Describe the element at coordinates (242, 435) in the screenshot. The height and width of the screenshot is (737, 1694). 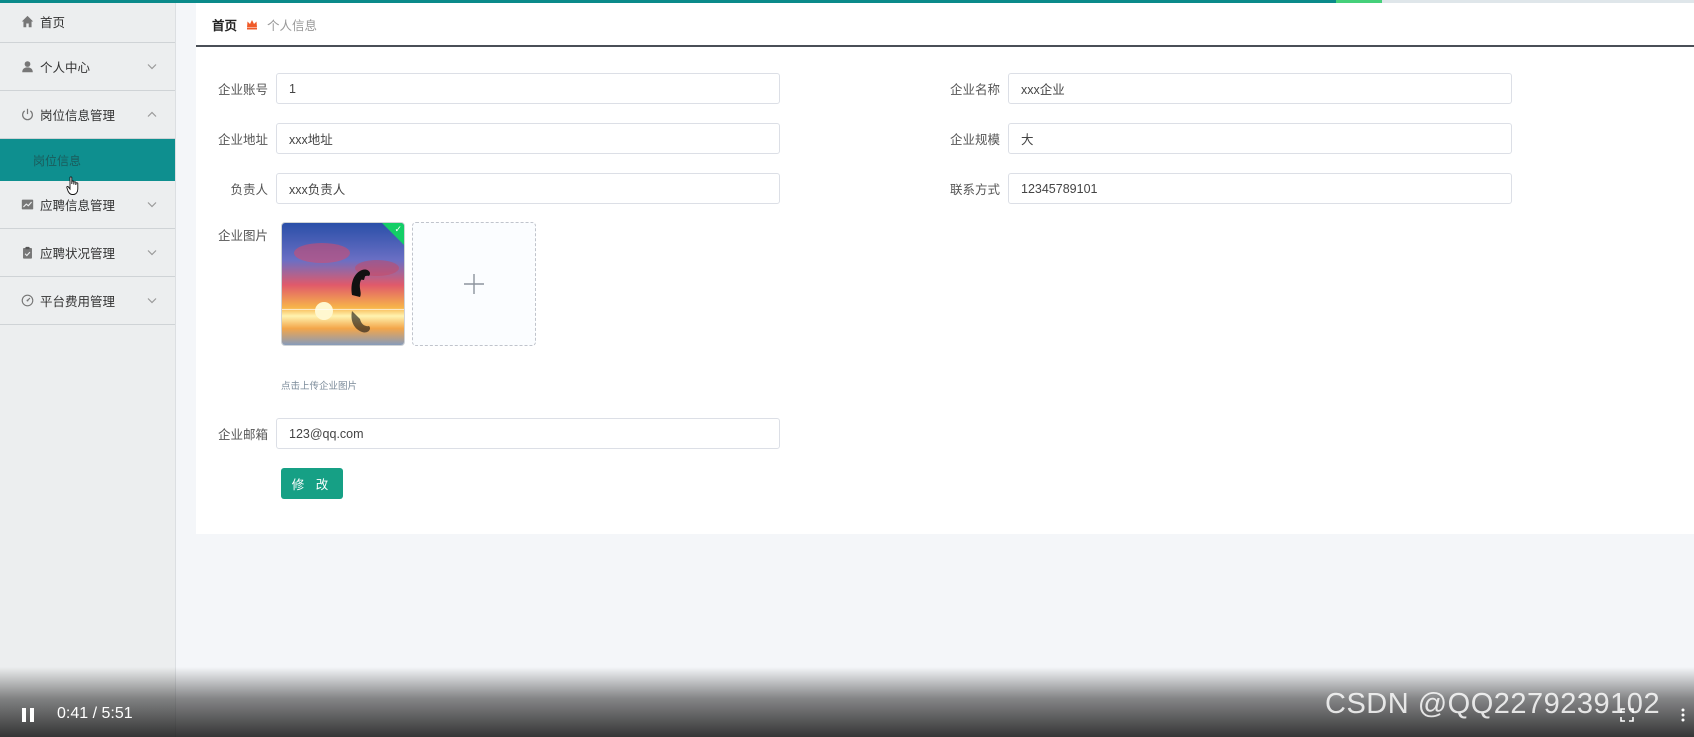
I see `email-label: 企业邮箱` at that location.